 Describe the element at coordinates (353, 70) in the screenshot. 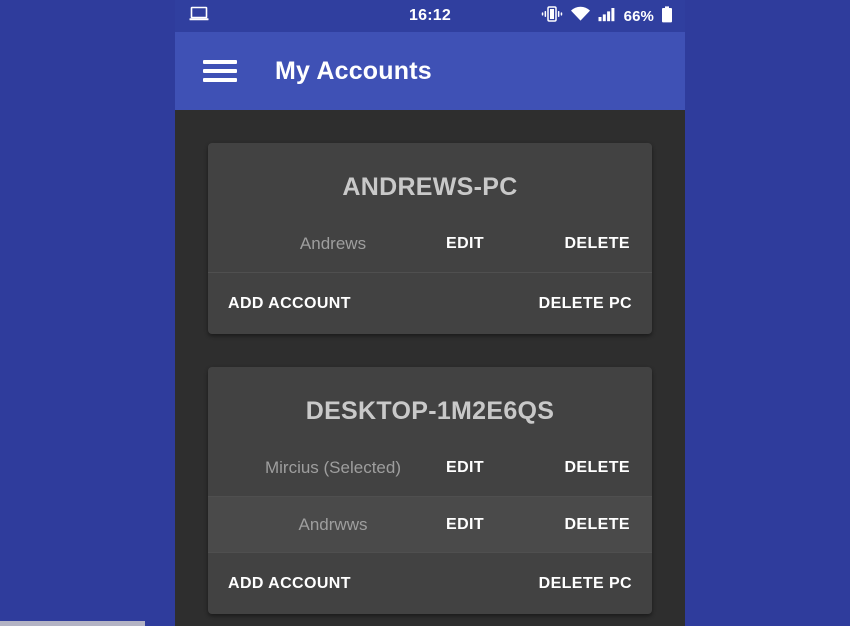

I see `page-title: My Accounts` at that location.